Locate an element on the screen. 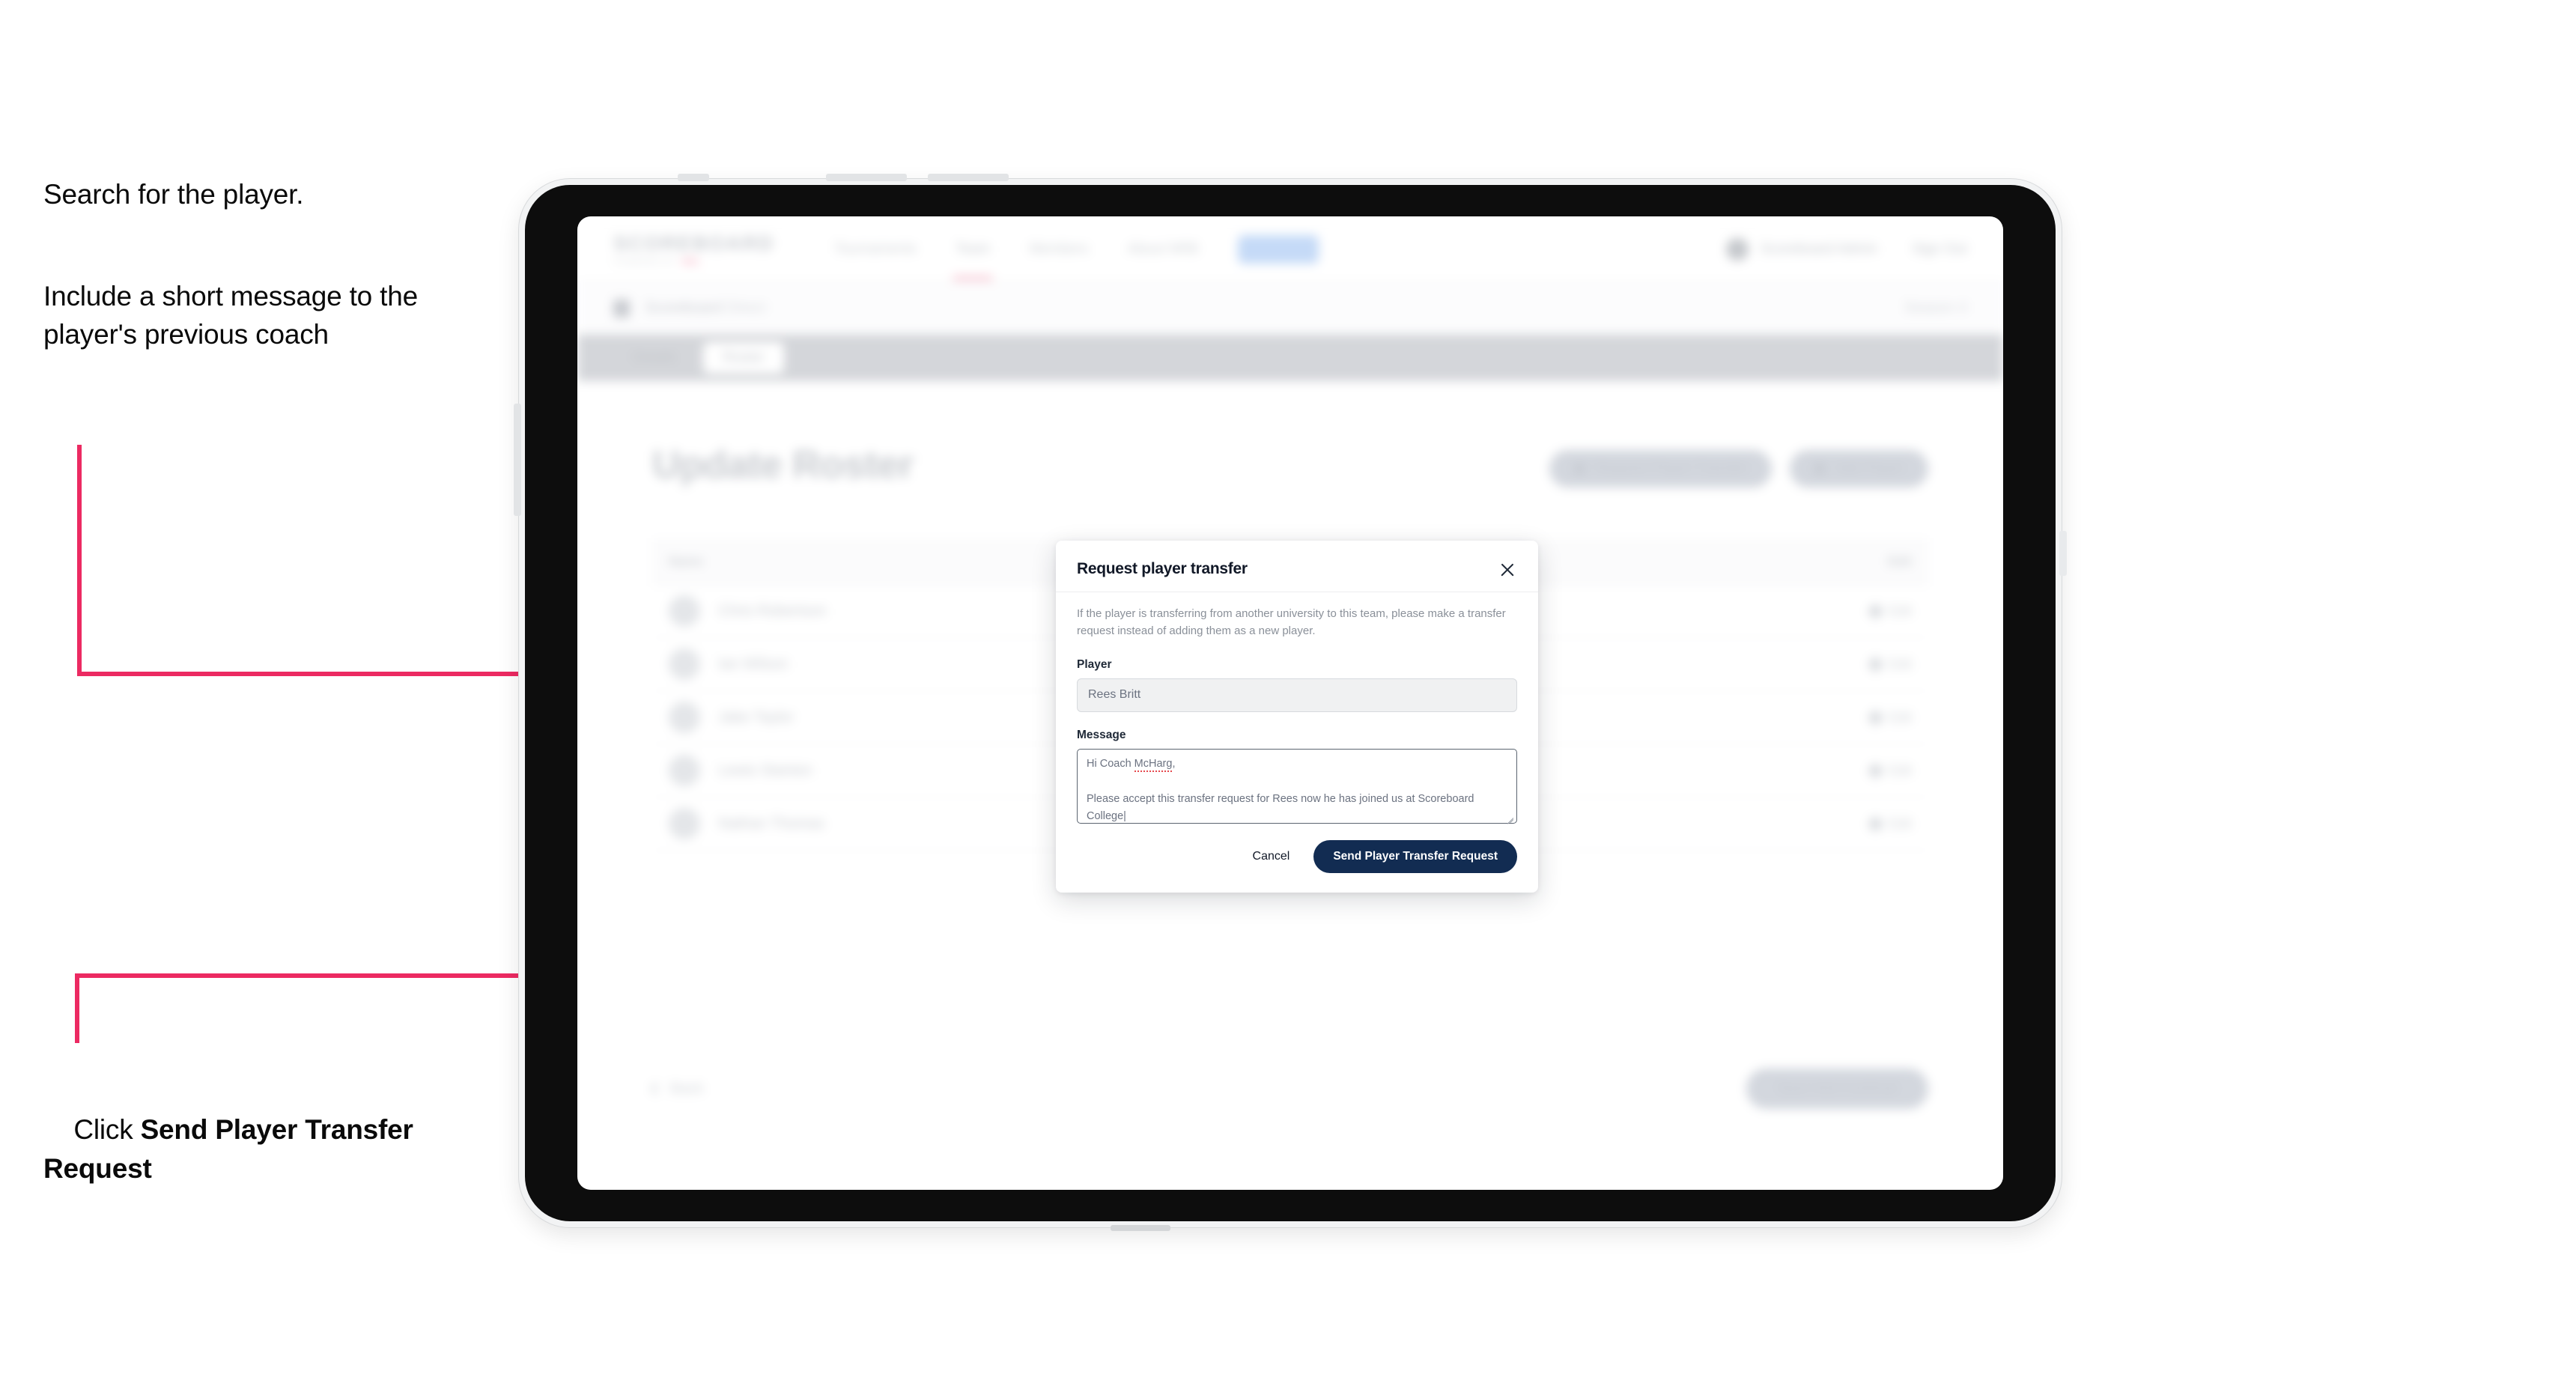  close-icon is located at coordinates (1507, 570).